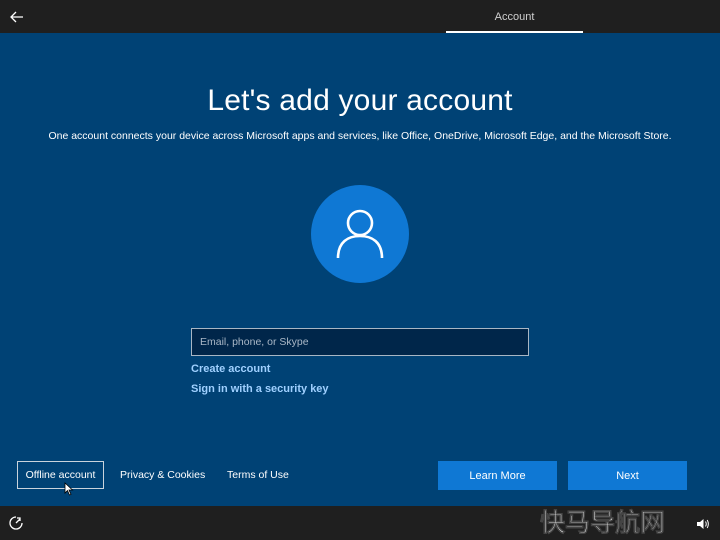 This screenshot has height=540, width=720. I want to click on tab-account: Account, so click(514, 16).